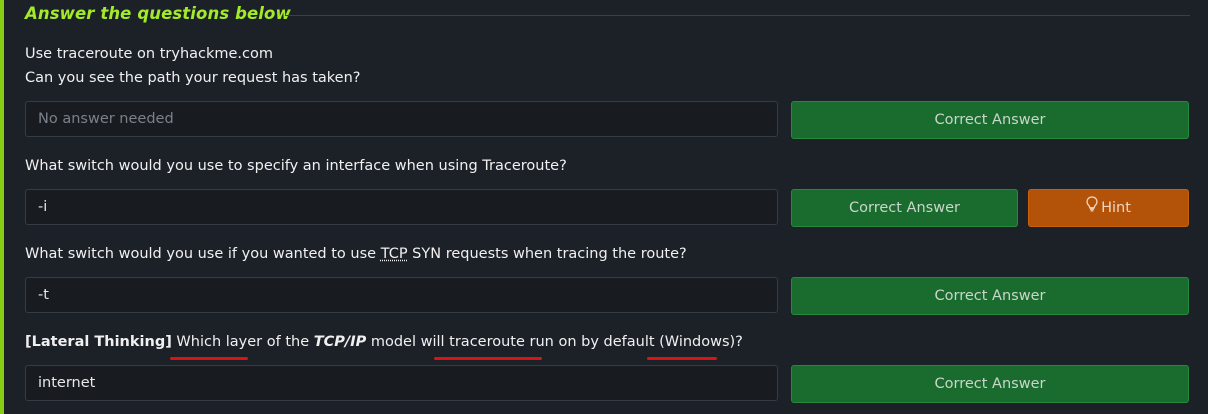 The width and height of the screenshot is (1208, 414). Describe the element at coordinates (904, 208) in the screenshot. I see `correct-answer-button-2: Correct Answer` at that location.